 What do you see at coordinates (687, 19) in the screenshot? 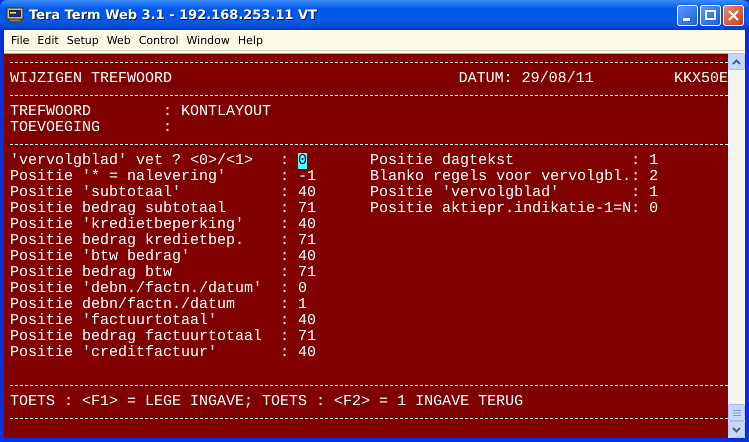
I see `minimize-icon` at bounding box center [687, 19].